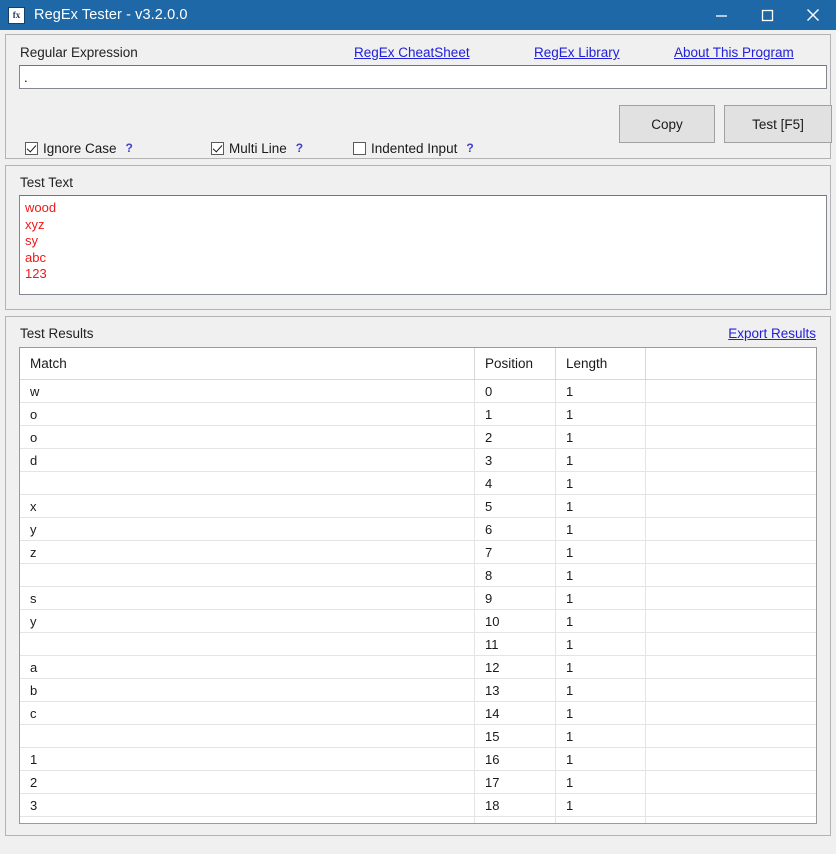  I want to click on table-row: c 14 1, so click(418, 713).